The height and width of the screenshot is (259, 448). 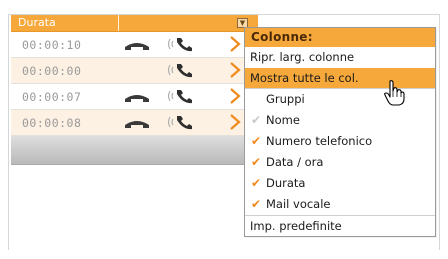 I want to click on menu-item-numero-telefonico: ✔ Numero telefonico, so click(x=340, y=141).